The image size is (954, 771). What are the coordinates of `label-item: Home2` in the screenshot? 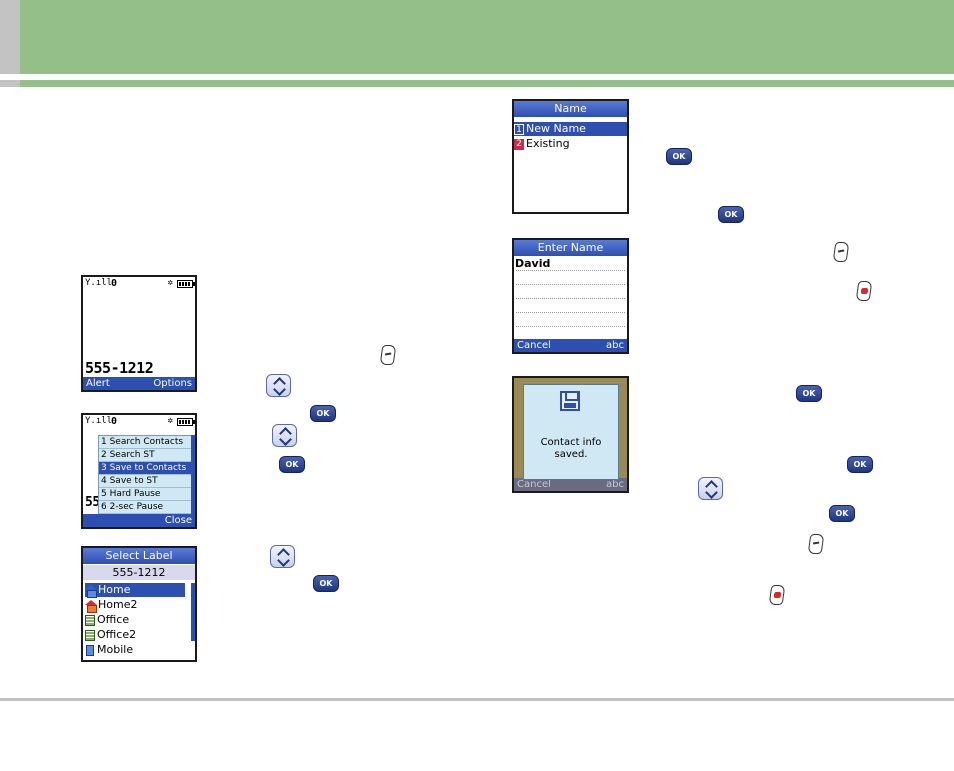 It's located at (136, 605).